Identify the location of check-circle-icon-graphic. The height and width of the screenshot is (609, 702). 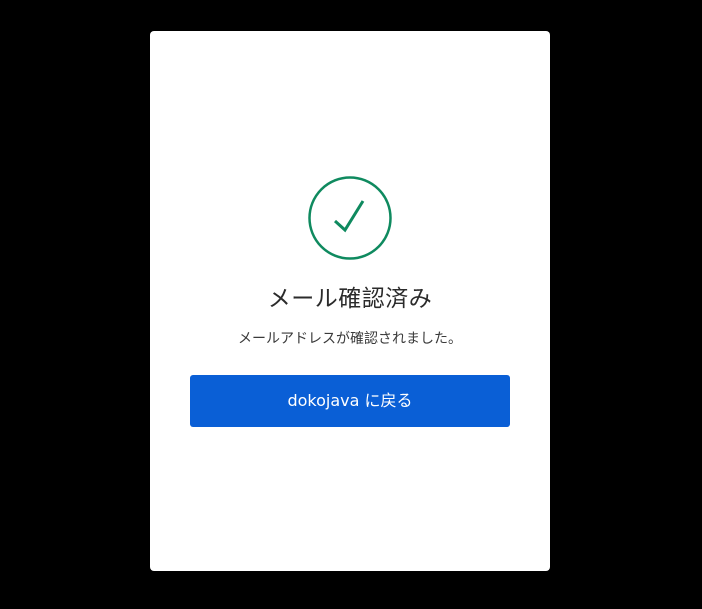
(350, 218).